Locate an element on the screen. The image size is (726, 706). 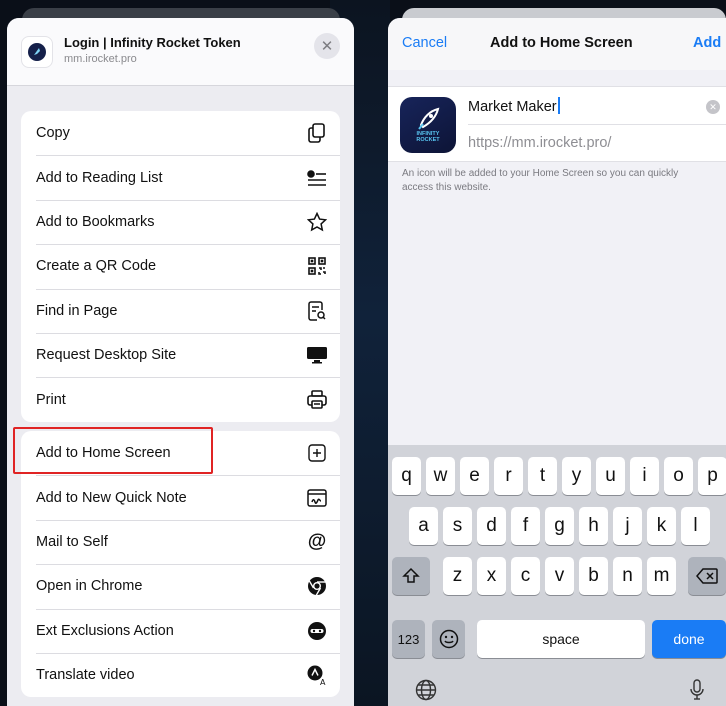
menu-item-open-in-chrome: Open in Chrome is located at coordinates (180, 586).